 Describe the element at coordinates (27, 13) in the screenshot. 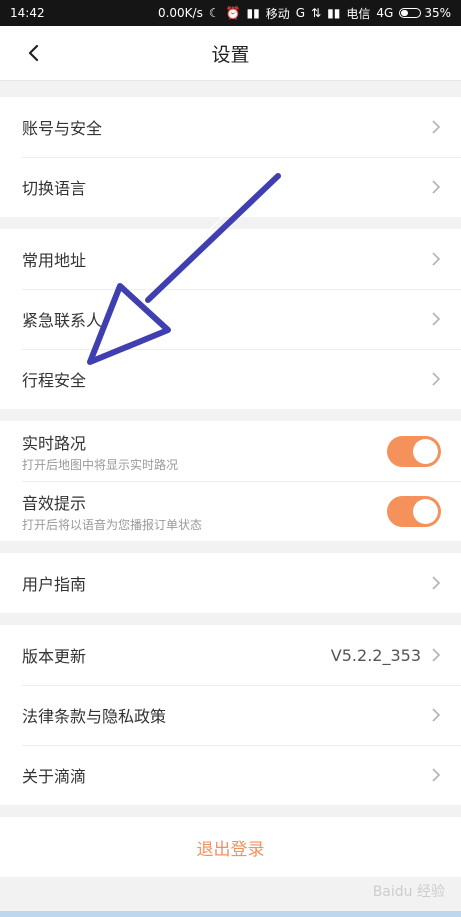

I see `status-time: 14:42` at that location.